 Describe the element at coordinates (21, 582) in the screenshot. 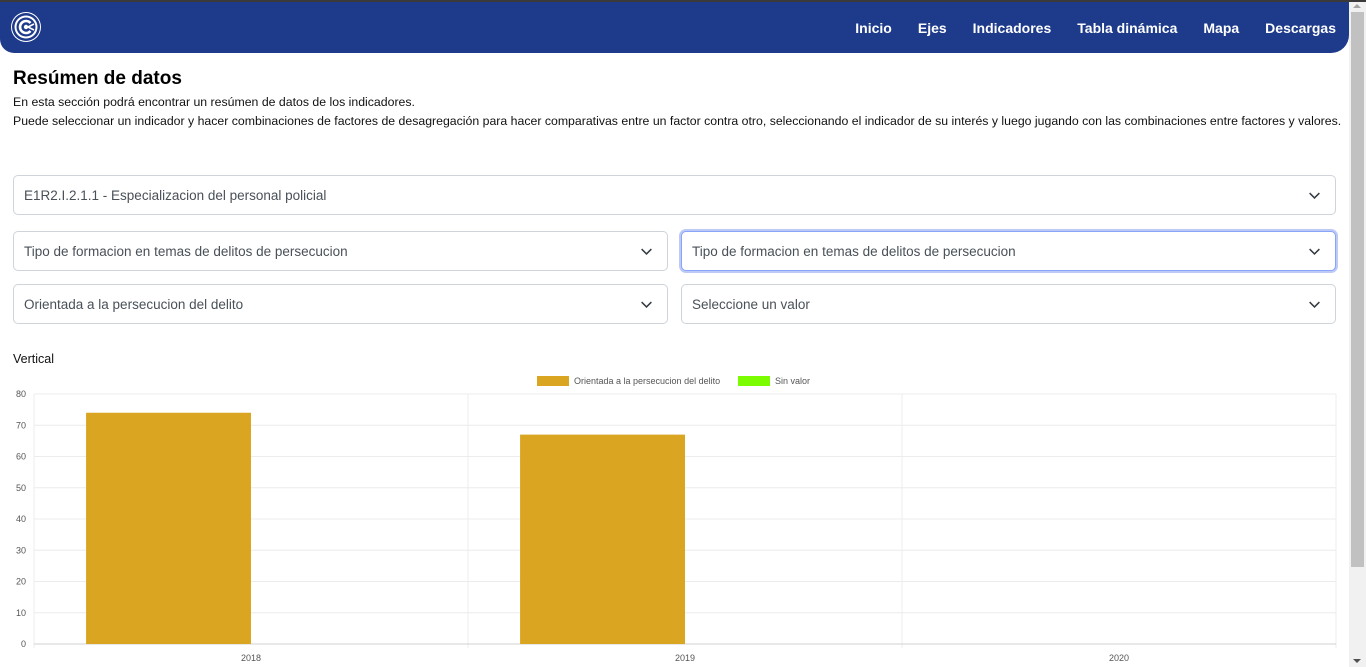

I see `y-tick-label: 20` at that location.